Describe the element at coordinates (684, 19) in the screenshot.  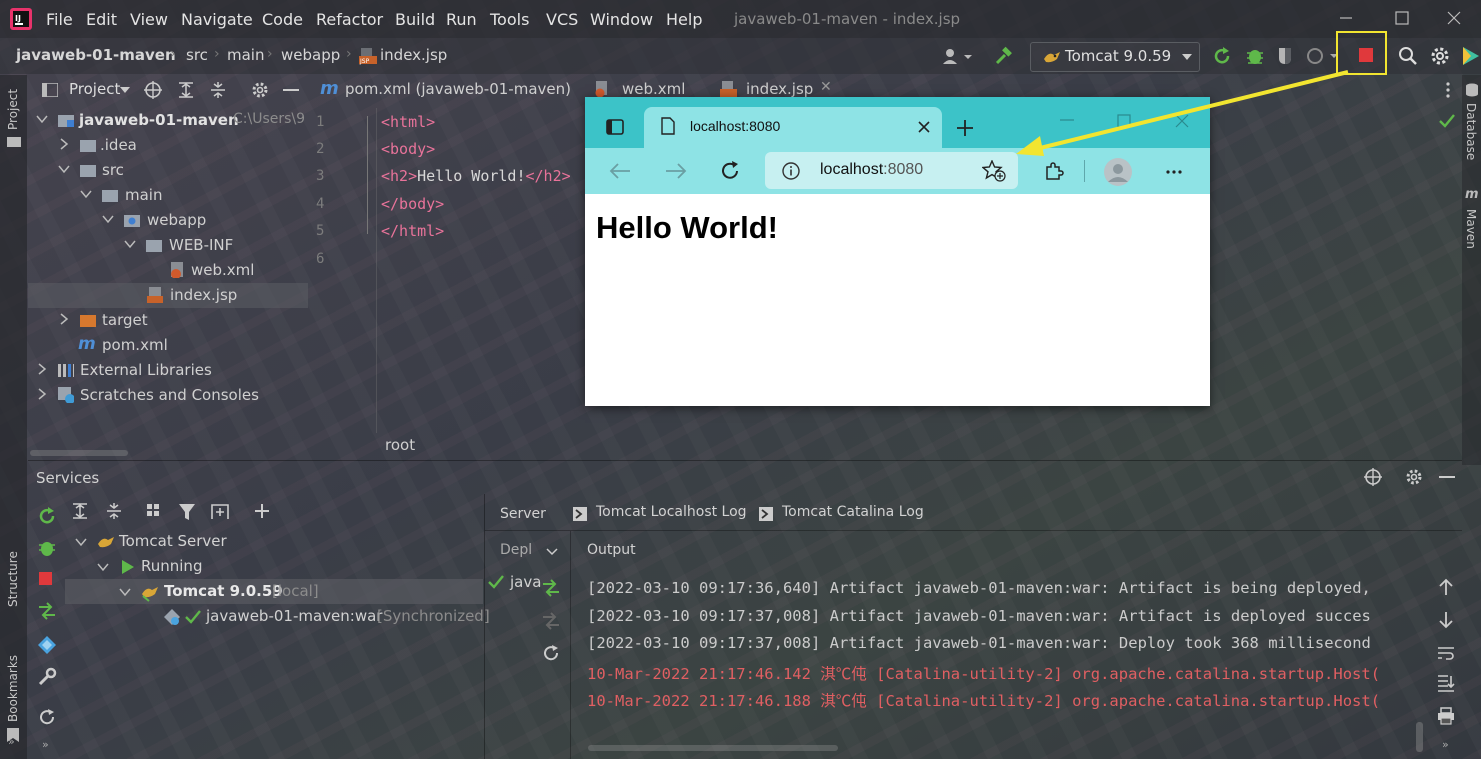
I see `menu-help: Help` at that location.